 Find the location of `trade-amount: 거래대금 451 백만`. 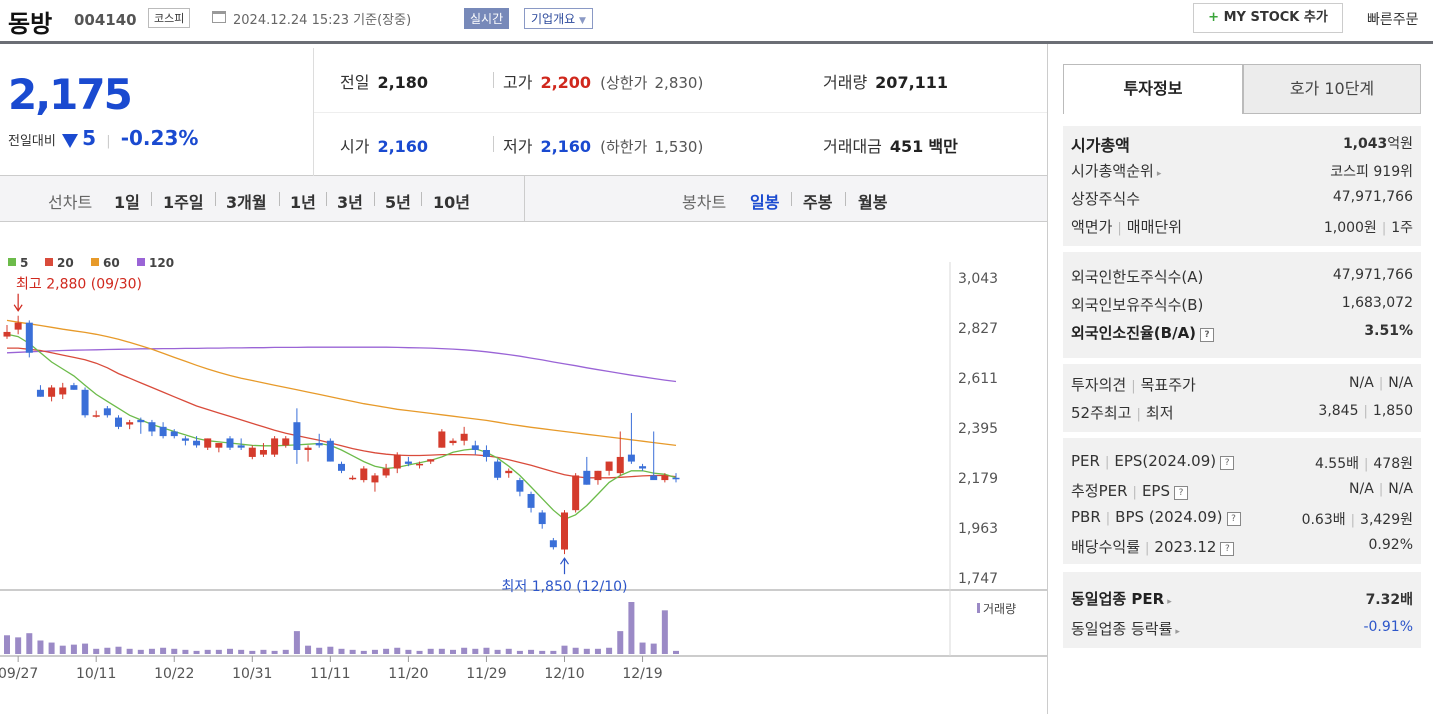

trade-amount: 거래대금 451 백만 is located at coordinates (890, 145).